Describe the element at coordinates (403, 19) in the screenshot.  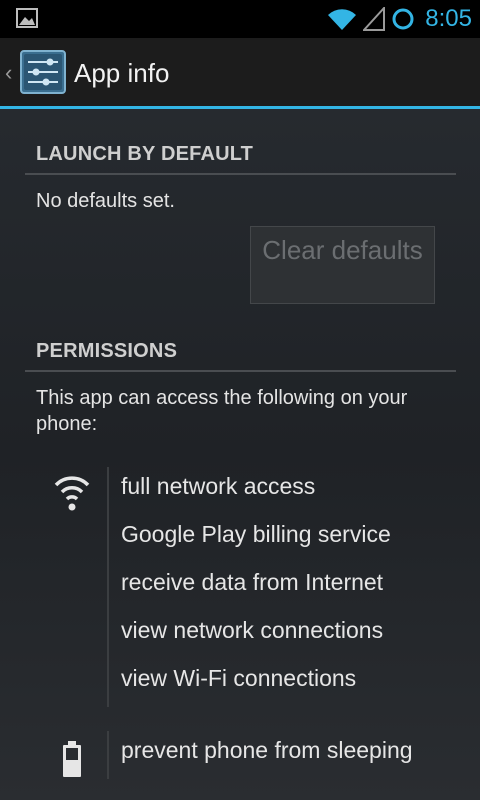
I see `sync-circle-icon` at that location.